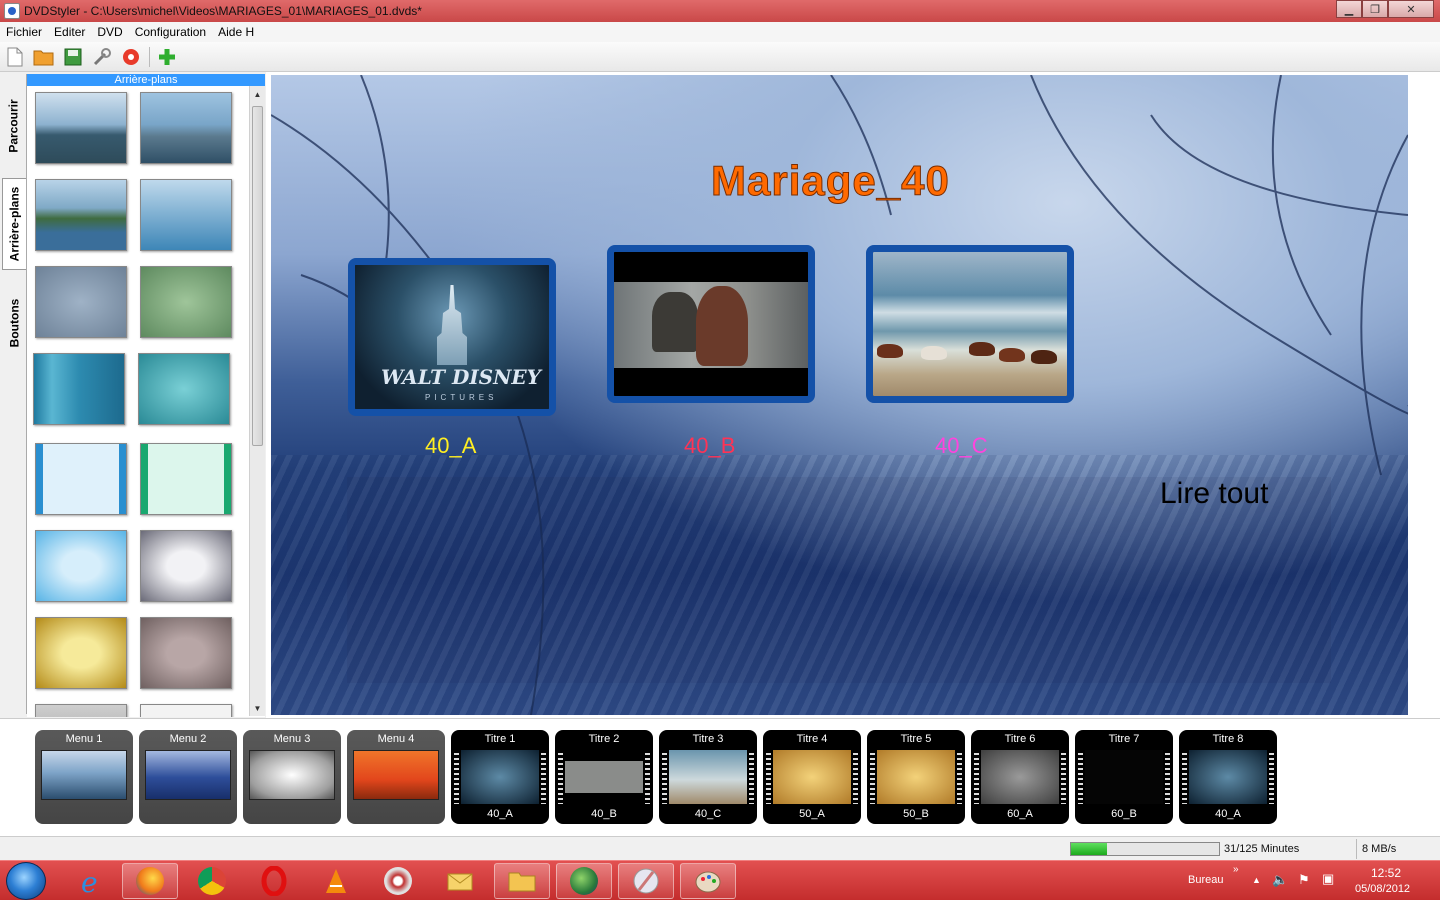 The image size is (1440, 900). I want to click on tile-caption: Menu 4, so click(396, 739).